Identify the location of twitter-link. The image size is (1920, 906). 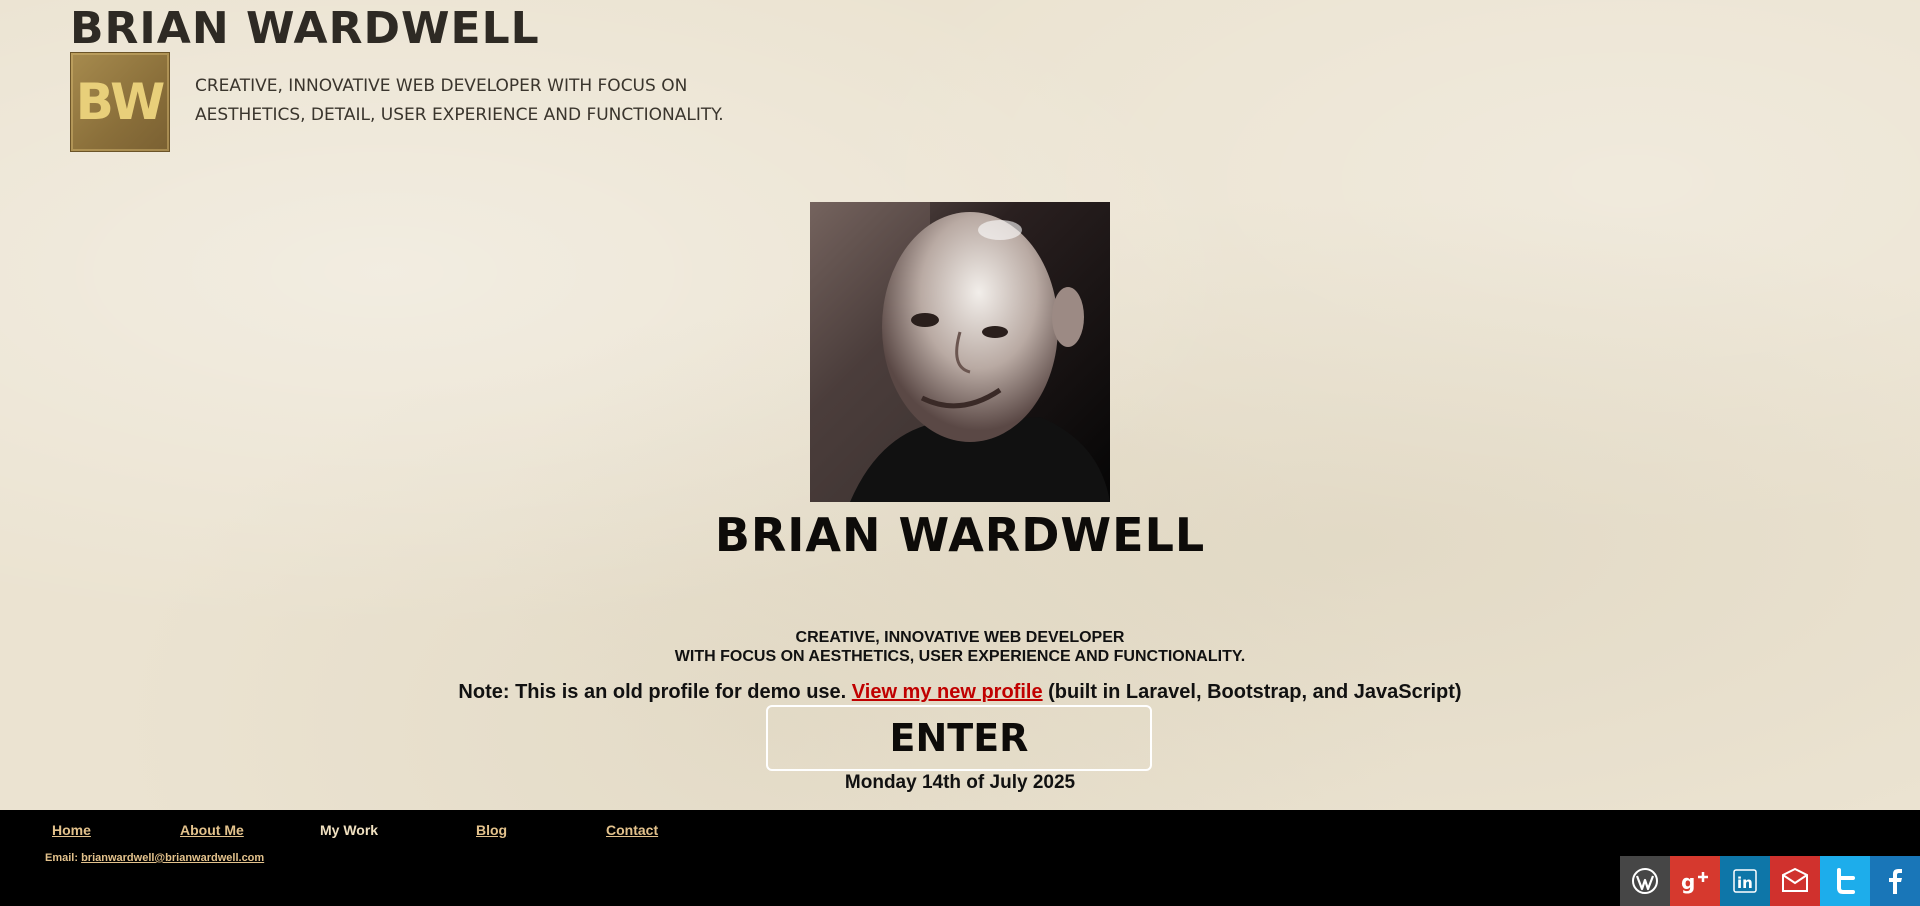
(1845, 881).